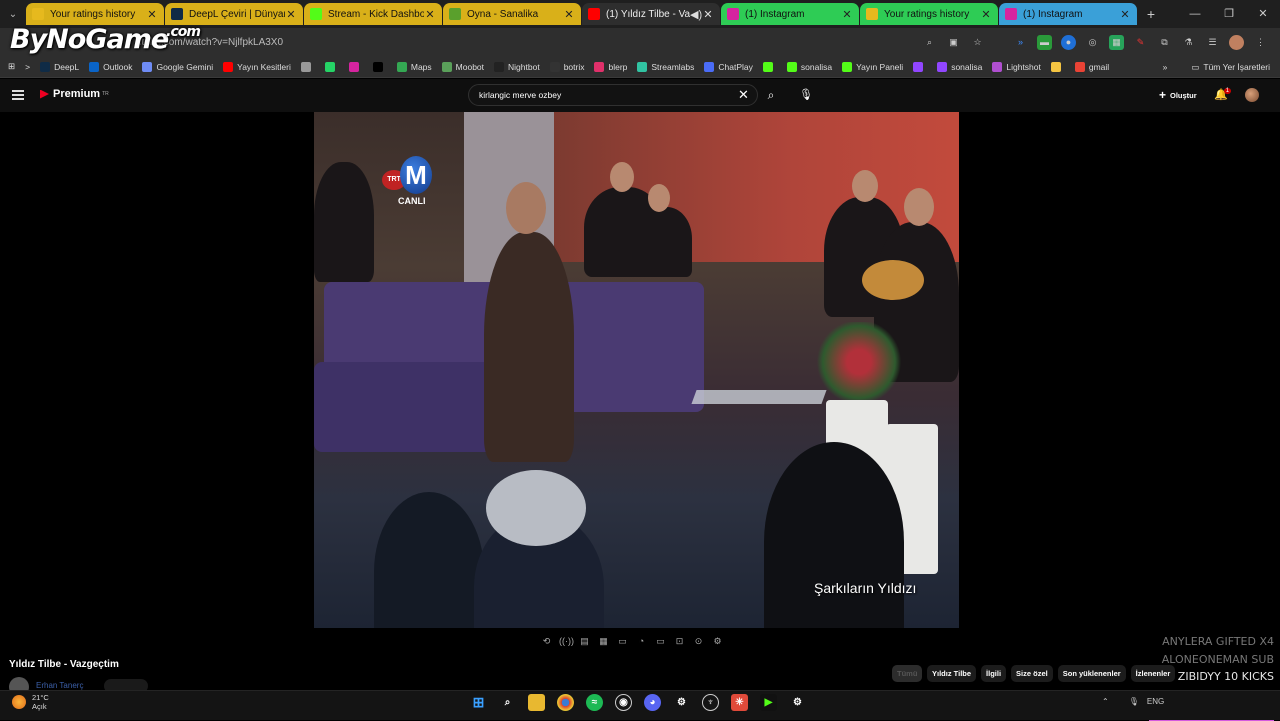  Describe the element at coordinates (27, 67) in the screenshot. I see `more-icon: >` at that location.